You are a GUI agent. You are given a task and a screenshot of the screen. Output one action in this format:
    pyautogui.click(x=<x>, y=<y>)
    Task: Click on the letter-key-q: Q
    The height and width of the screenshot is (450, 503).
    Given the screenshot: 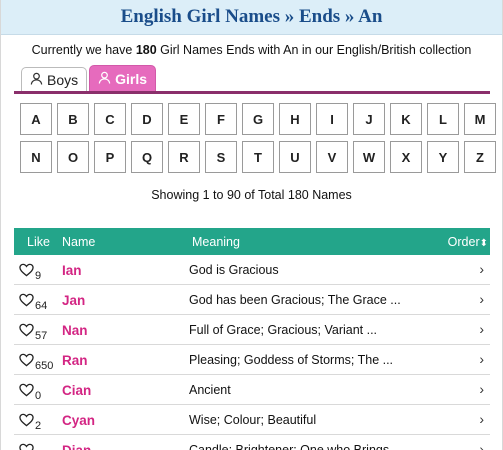 What is the action you would take?
    pyautogui.click(x=147, y=157)
    